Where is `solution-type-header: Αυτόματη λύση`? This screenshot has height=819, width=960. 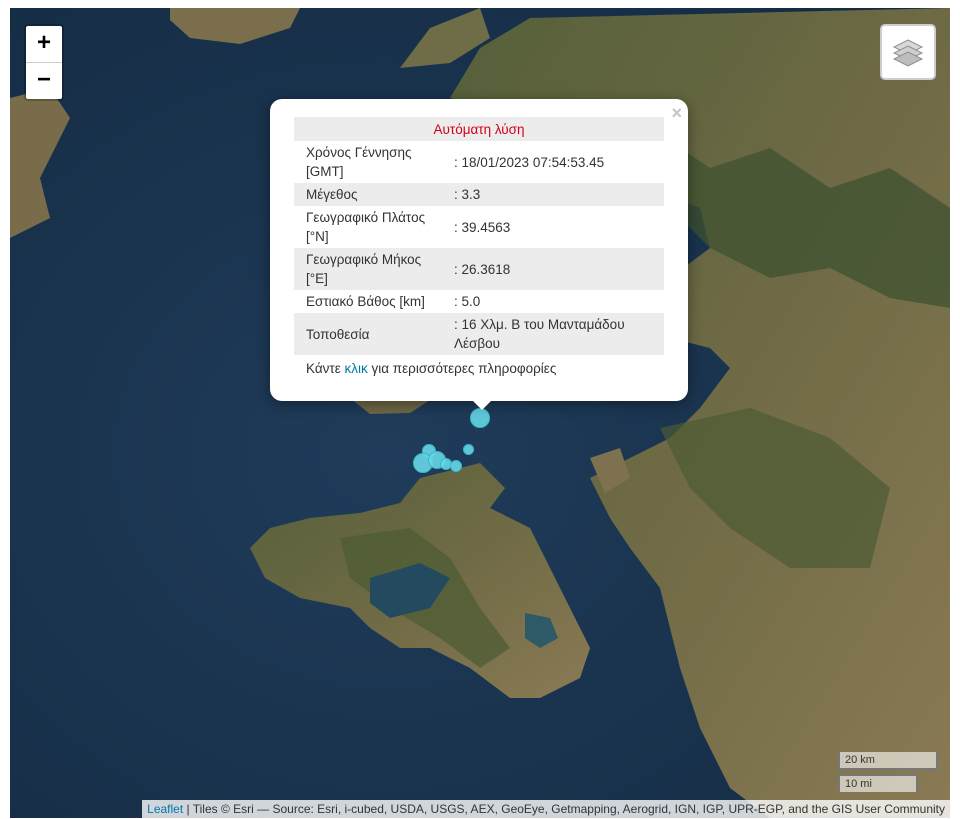 solution-type-header: Αυτόματη λύση is located at coordinates (479, 129).